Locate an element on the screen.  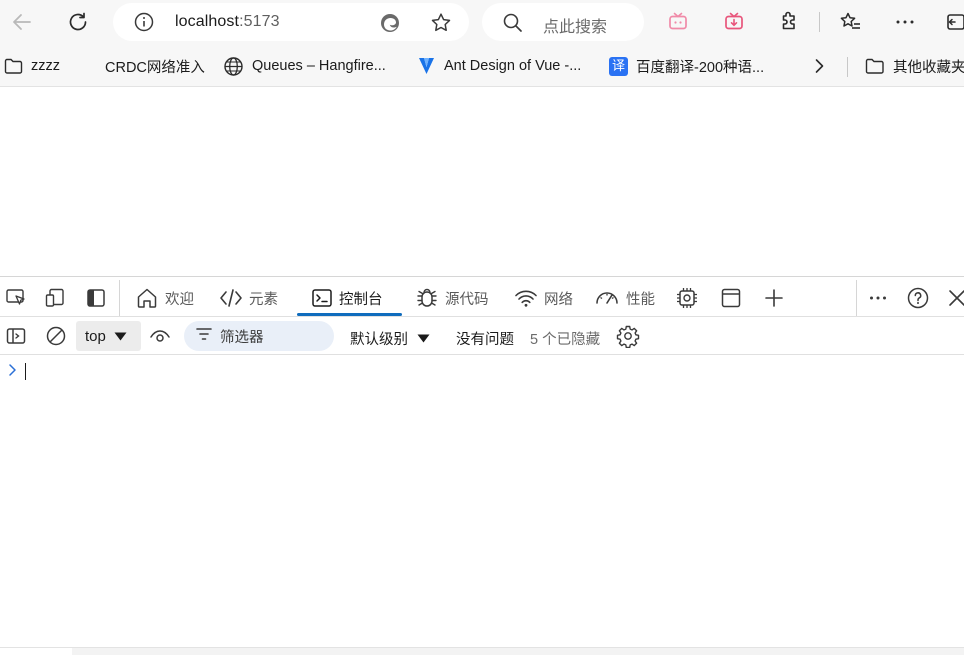
log-levels-dropdown: 默认级别 is located at coordinates (390, 338).